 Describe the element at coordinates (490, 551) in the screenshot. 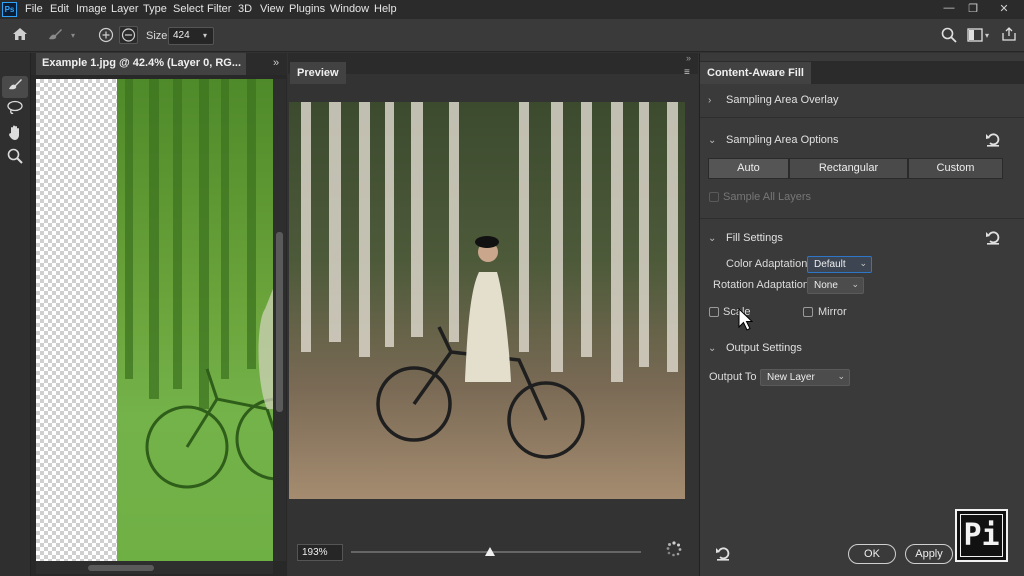

I see `zoom-slider-thumb` at that location.